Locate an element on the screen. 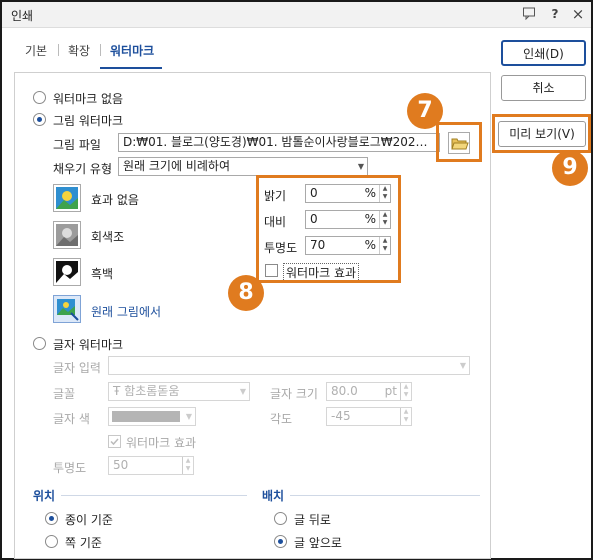  text-input-label: 글자 입력 is located at coordinates (77, 368).